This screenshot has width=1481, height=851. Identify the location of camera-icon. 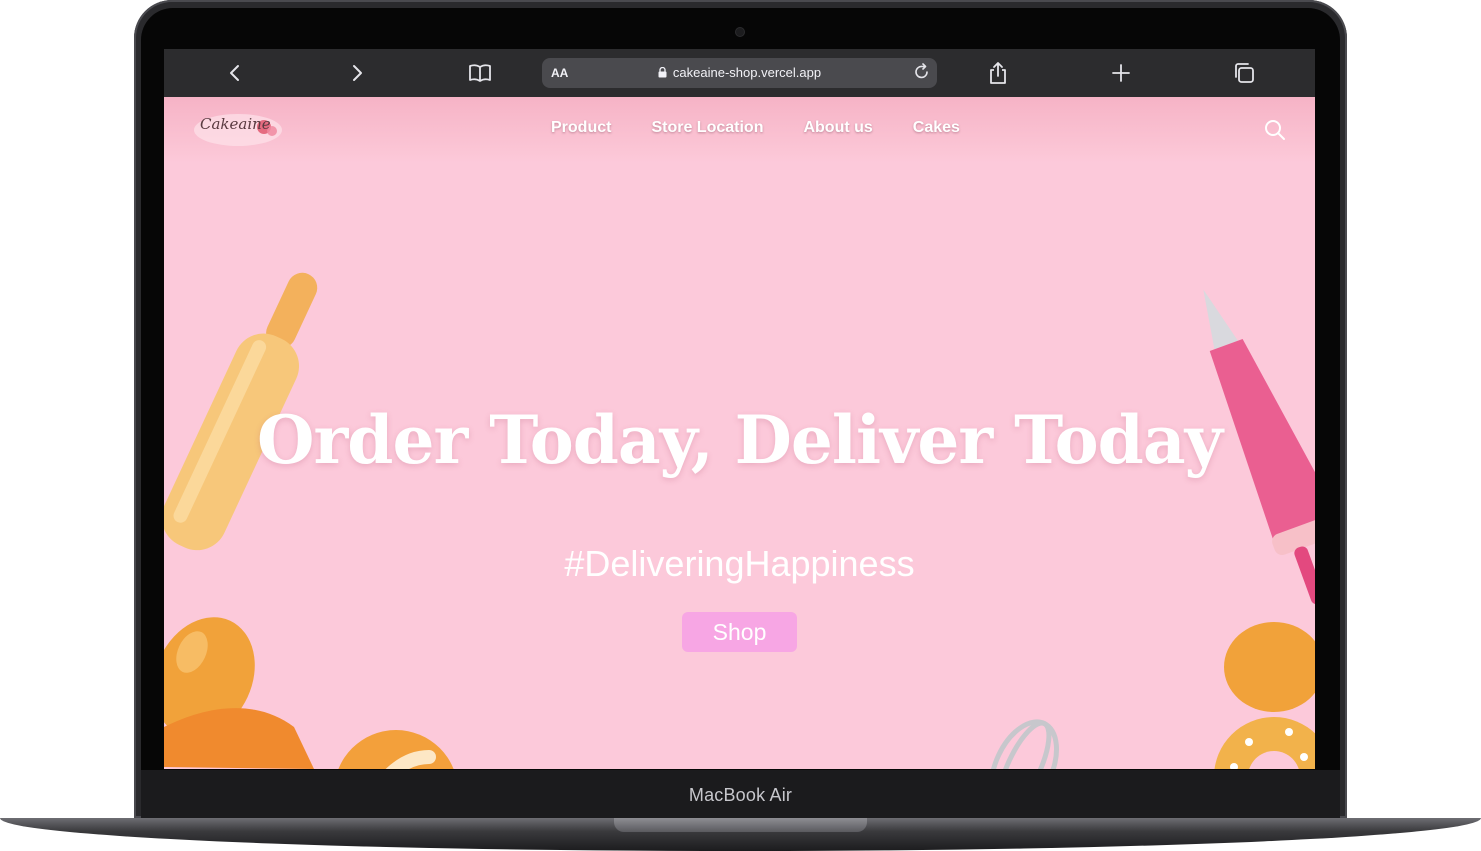
(740, 32).